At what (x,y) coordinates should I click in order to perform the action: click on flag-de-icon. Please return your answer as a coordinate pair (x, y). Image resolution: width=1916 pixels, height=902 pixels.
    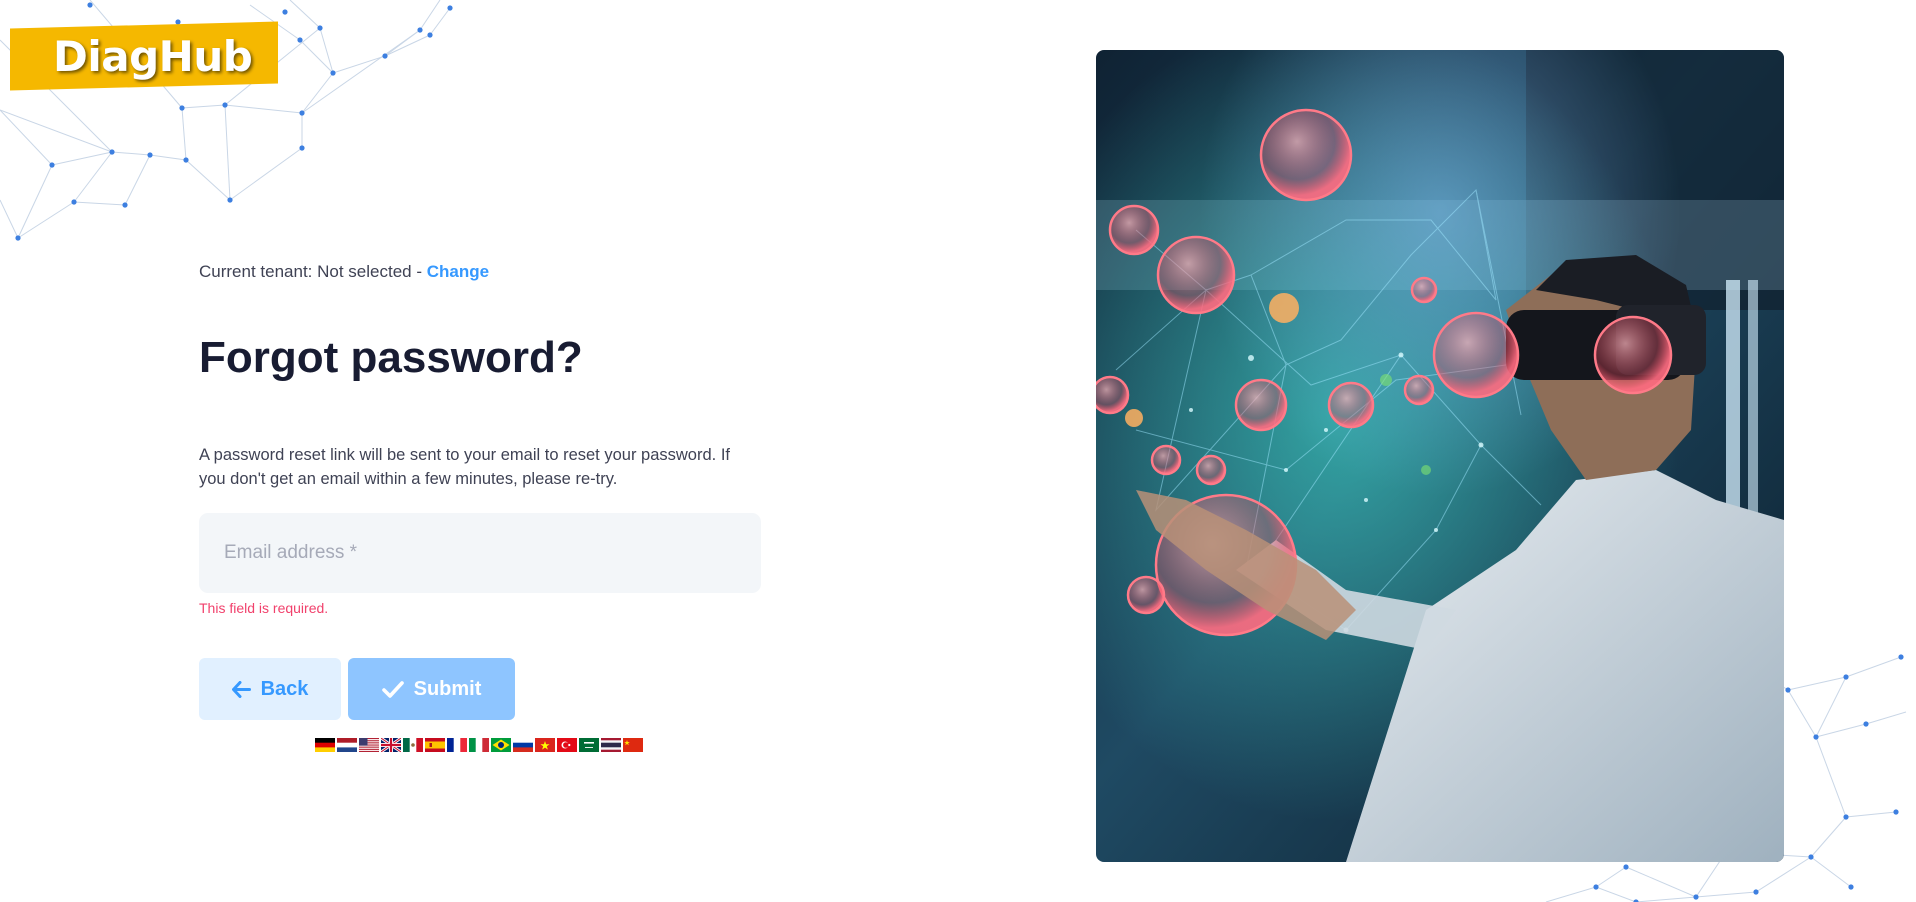
    Looking at the image, I should click on (325, 745).